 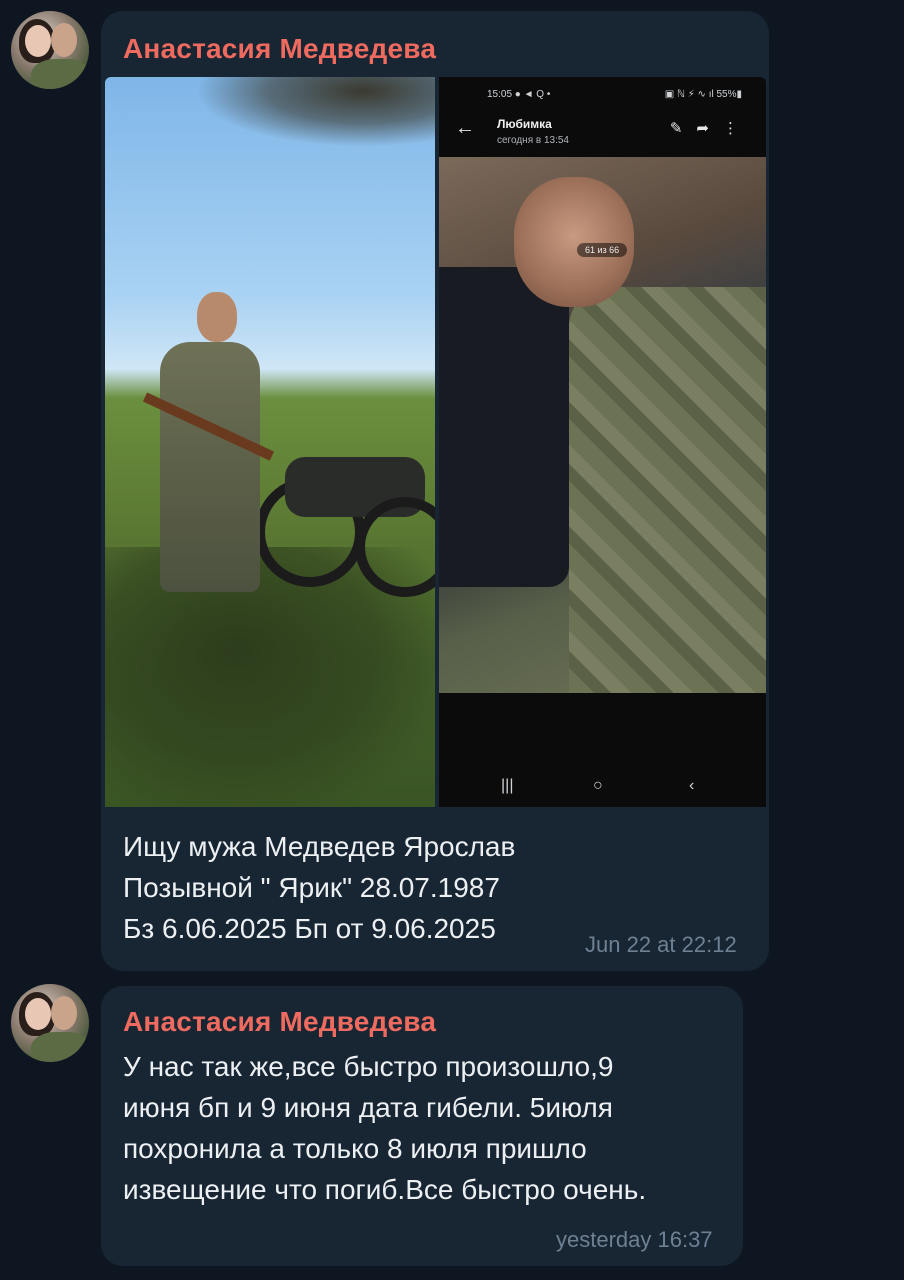 I want to click on message-timestamp: yesterday 16:37, so click(x=634, y=1239).